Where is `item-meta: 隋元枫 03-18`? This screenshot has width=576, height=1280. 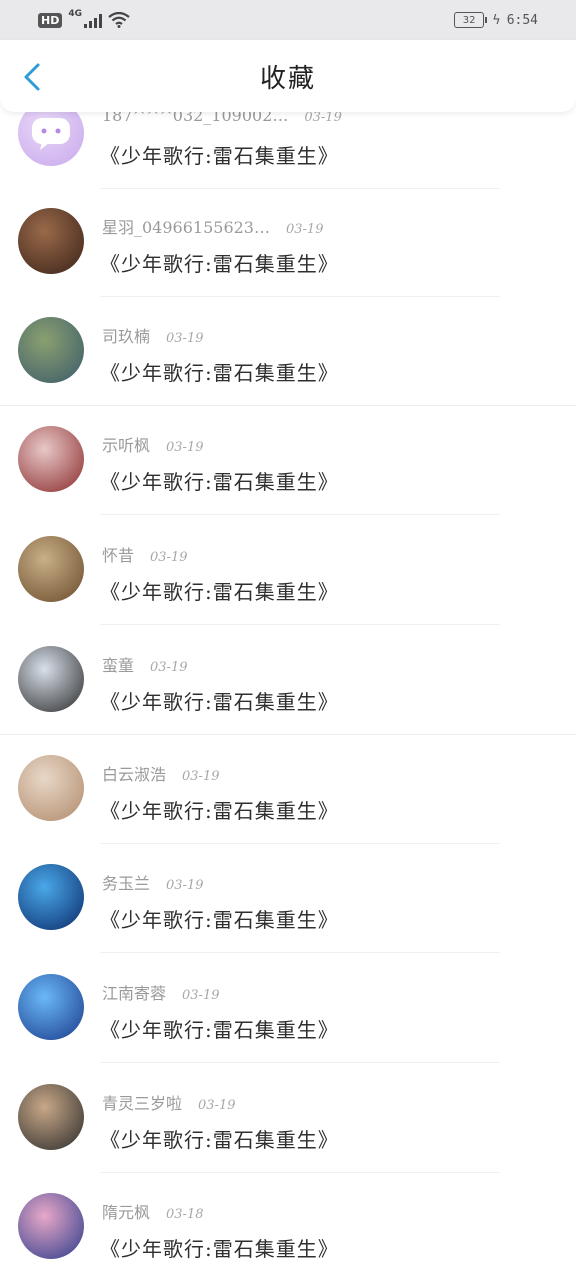
item-meta: 隋元枫 03-18 is located at coordinates (153, 1211).